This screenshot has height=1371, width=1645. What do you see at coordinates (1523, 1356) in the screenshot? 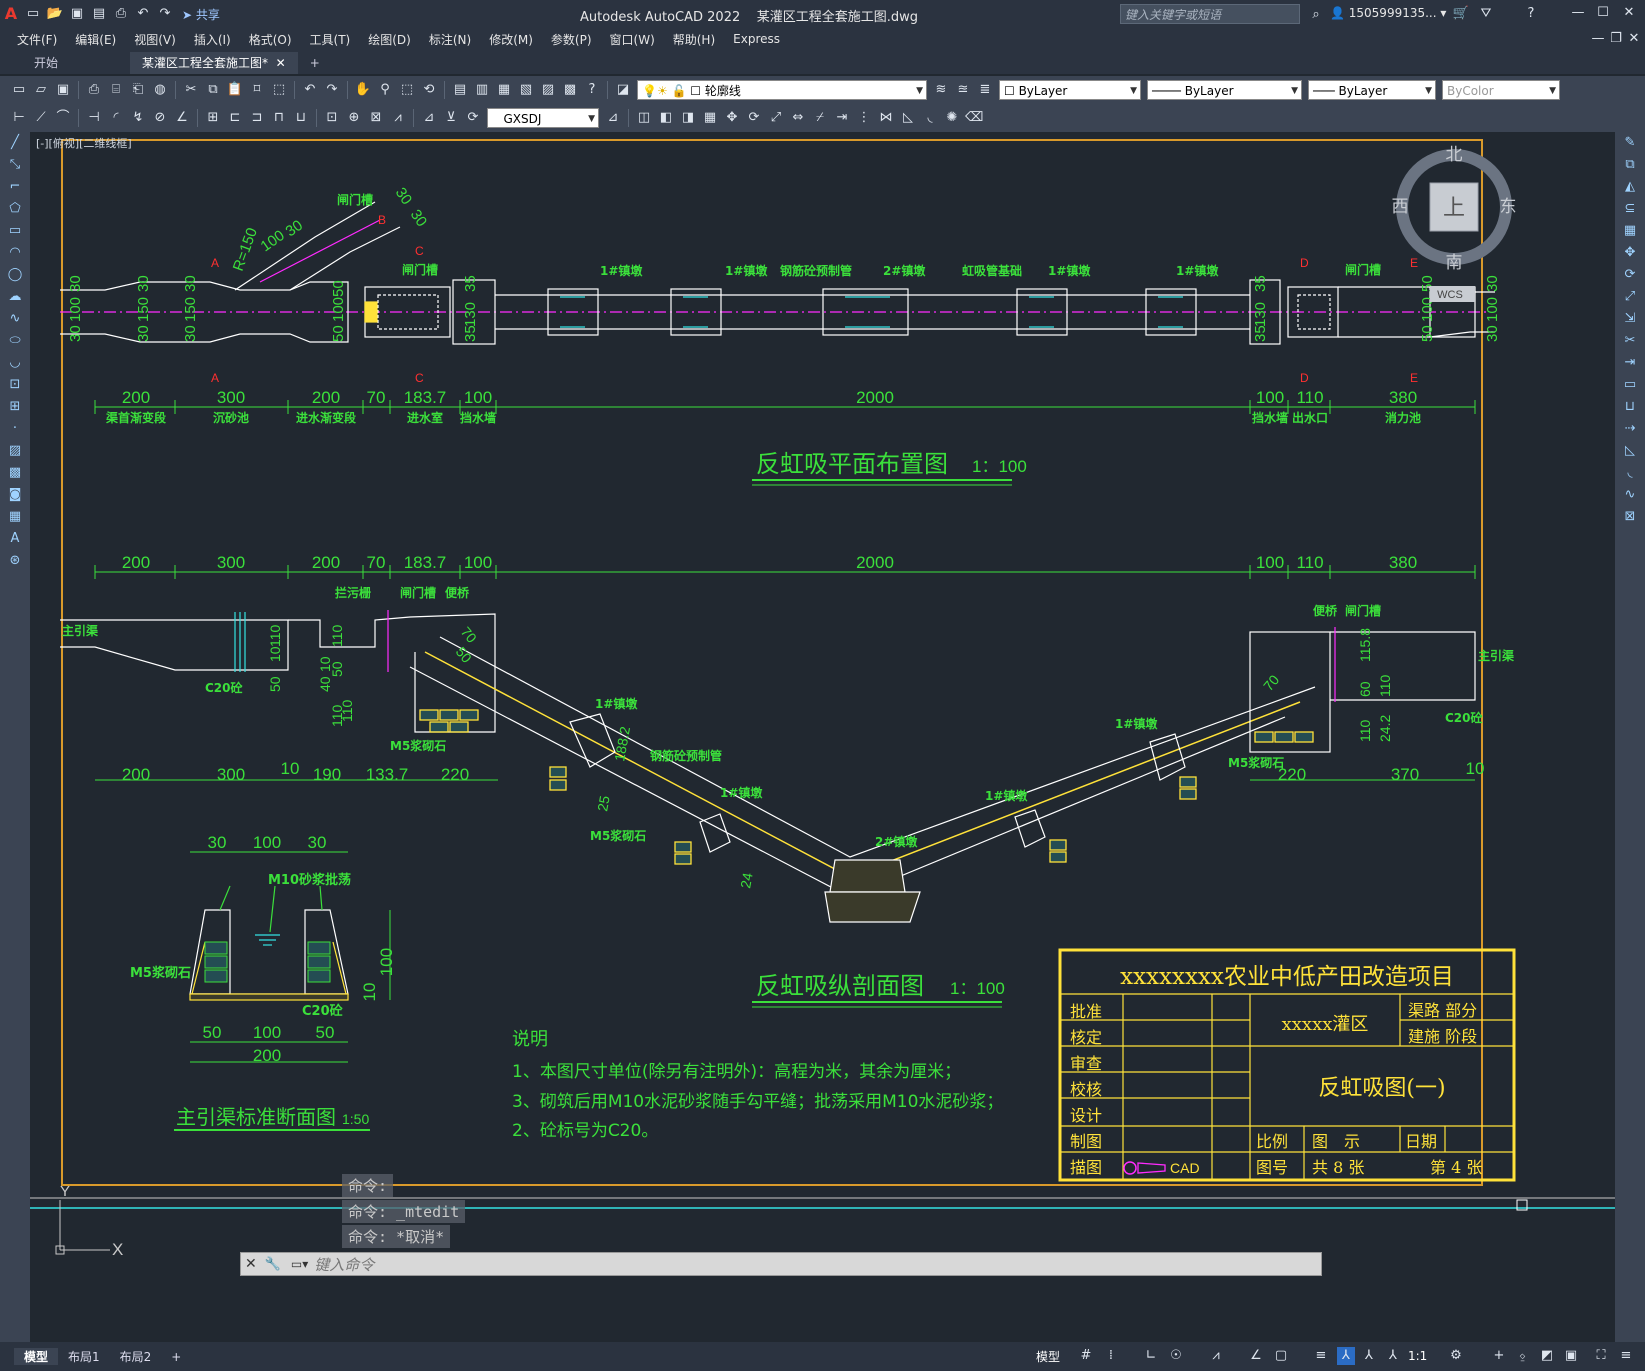
I see `isolate-icon: ⍚` at bounding box center [1523, 1356].